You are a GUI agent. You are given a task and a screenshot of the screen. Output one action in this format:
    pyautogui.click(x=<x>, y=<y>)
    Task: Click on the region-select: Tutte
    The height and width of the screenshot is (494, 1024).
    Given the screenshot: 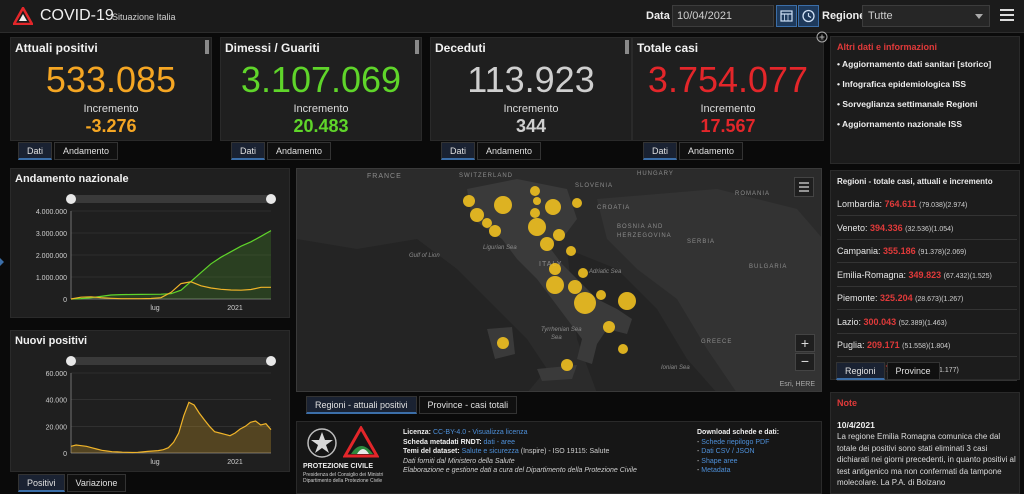 What is the action you would take?
    pyautogui.click(x=926, y=16)
    